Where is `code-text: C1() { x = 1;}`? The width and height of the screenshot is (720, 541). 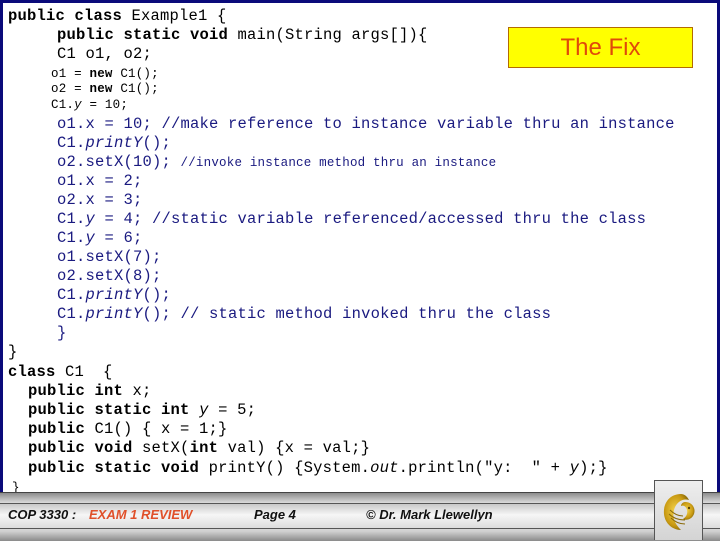
code-text: C1() { x = 1;} is located at coordinates (161, 429).